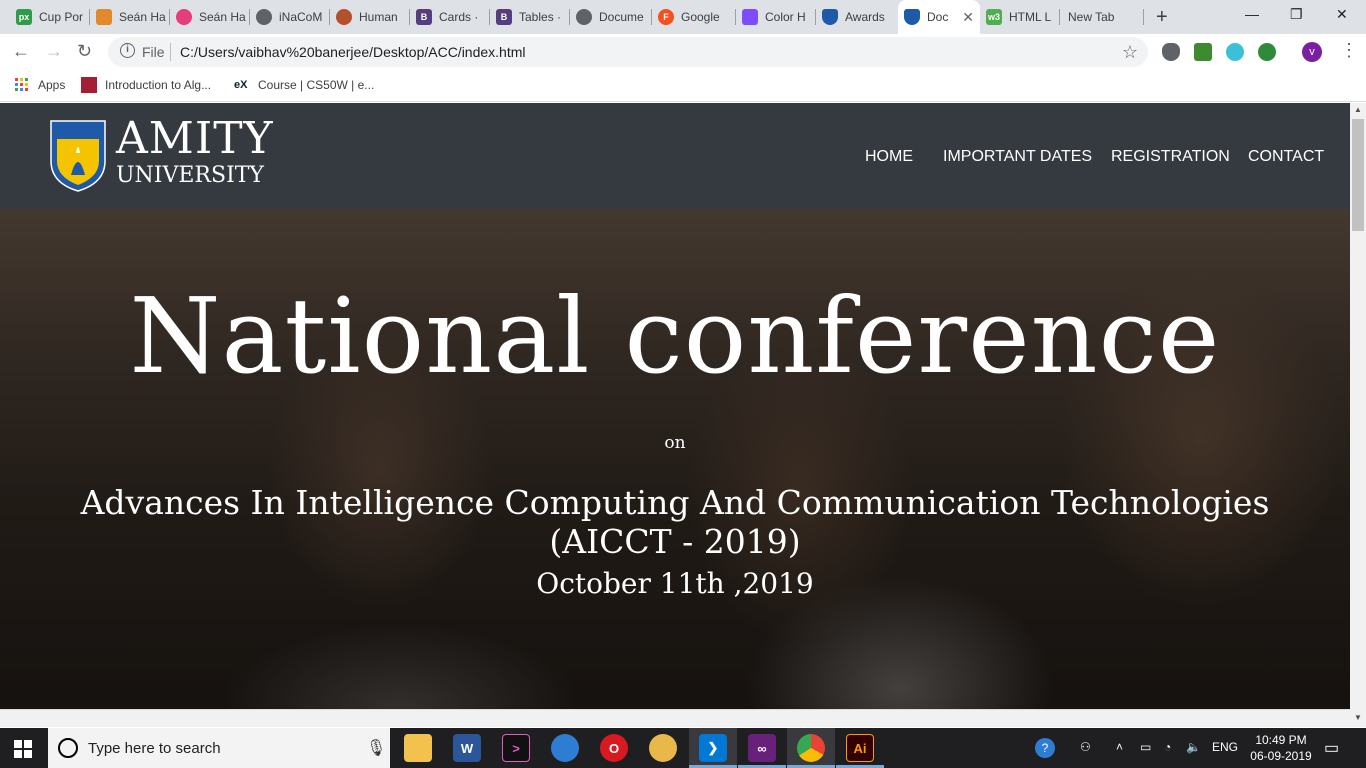 The image size is (1366, 768). What do you see at coordinates (1358, 175) in the screenshot?
I see `scrollbar-thumb` at bounding box center [1358, 175].